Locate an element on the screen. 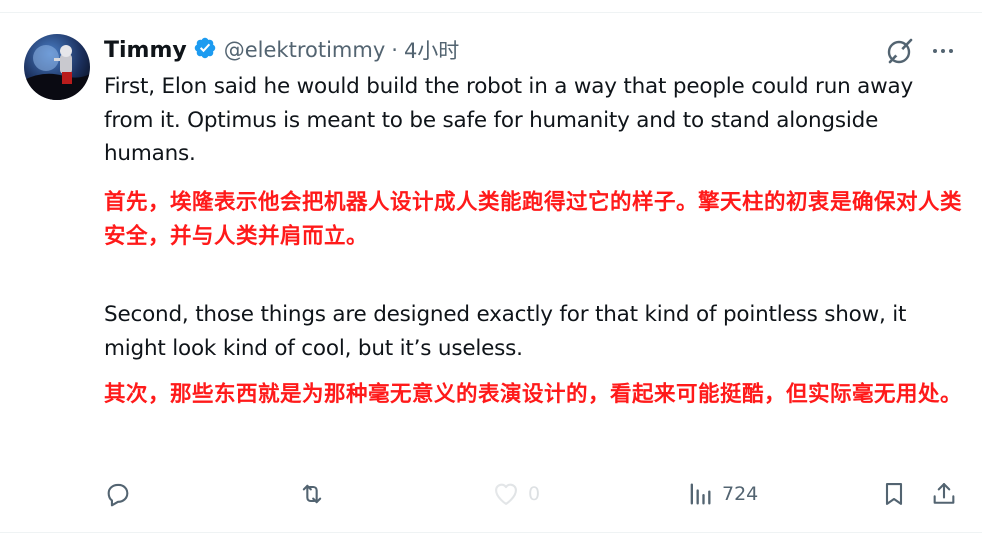  timestamp: 4小时 is located at coordinates (431, 50).